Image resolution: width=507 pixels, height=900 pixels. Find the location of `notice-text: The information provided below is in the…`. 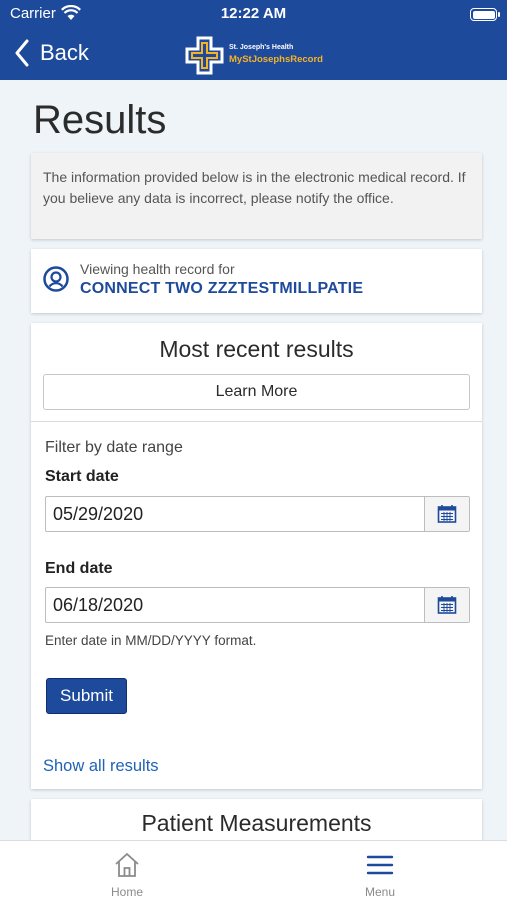

notice-text: The information provided below is in the… is located at coordinates (254, 187).